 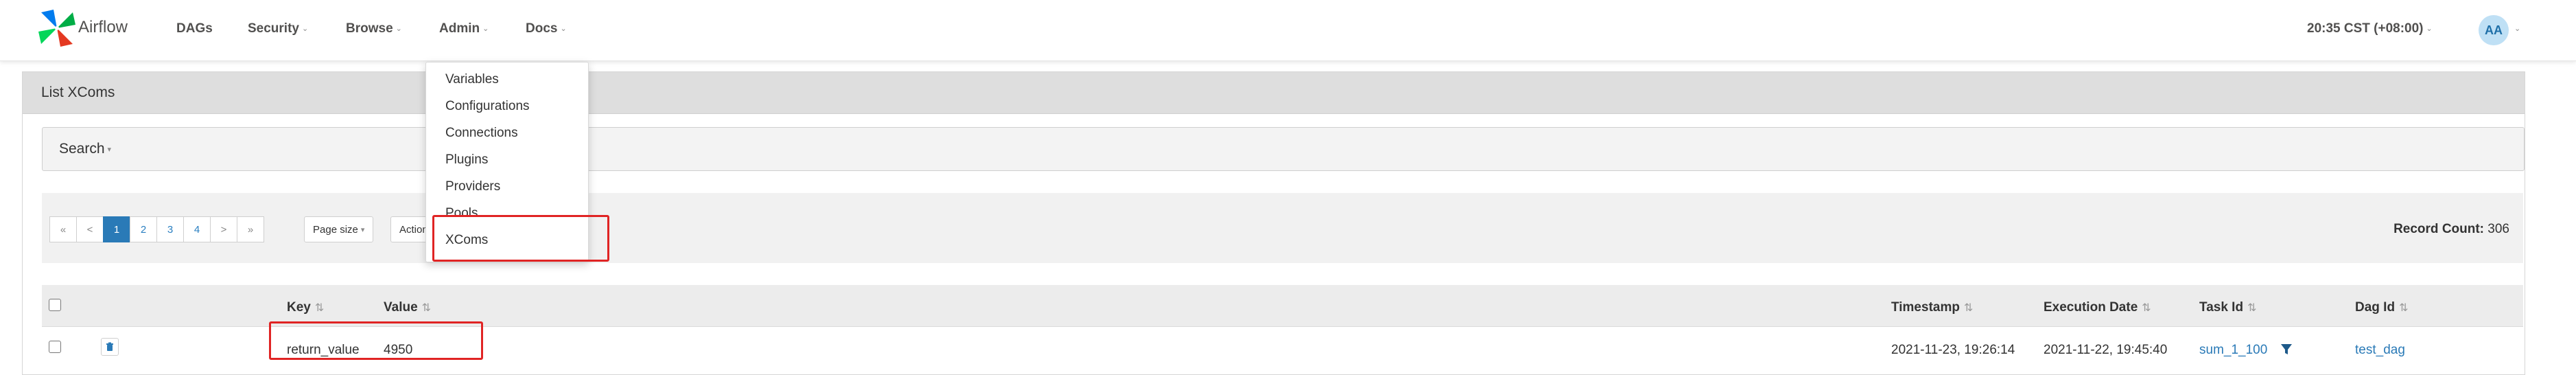 I want to click on column-value: Value ⇅, so click(x=407, y=307).